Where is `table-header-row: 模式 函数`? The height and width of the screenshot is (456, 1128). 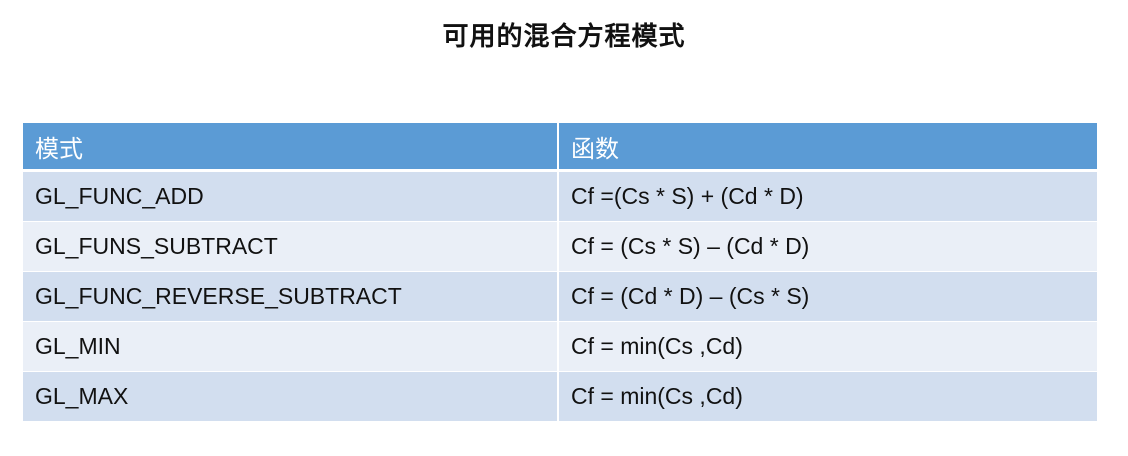 table-header-row: 模式 函数 is located at coordinates (560, 147).